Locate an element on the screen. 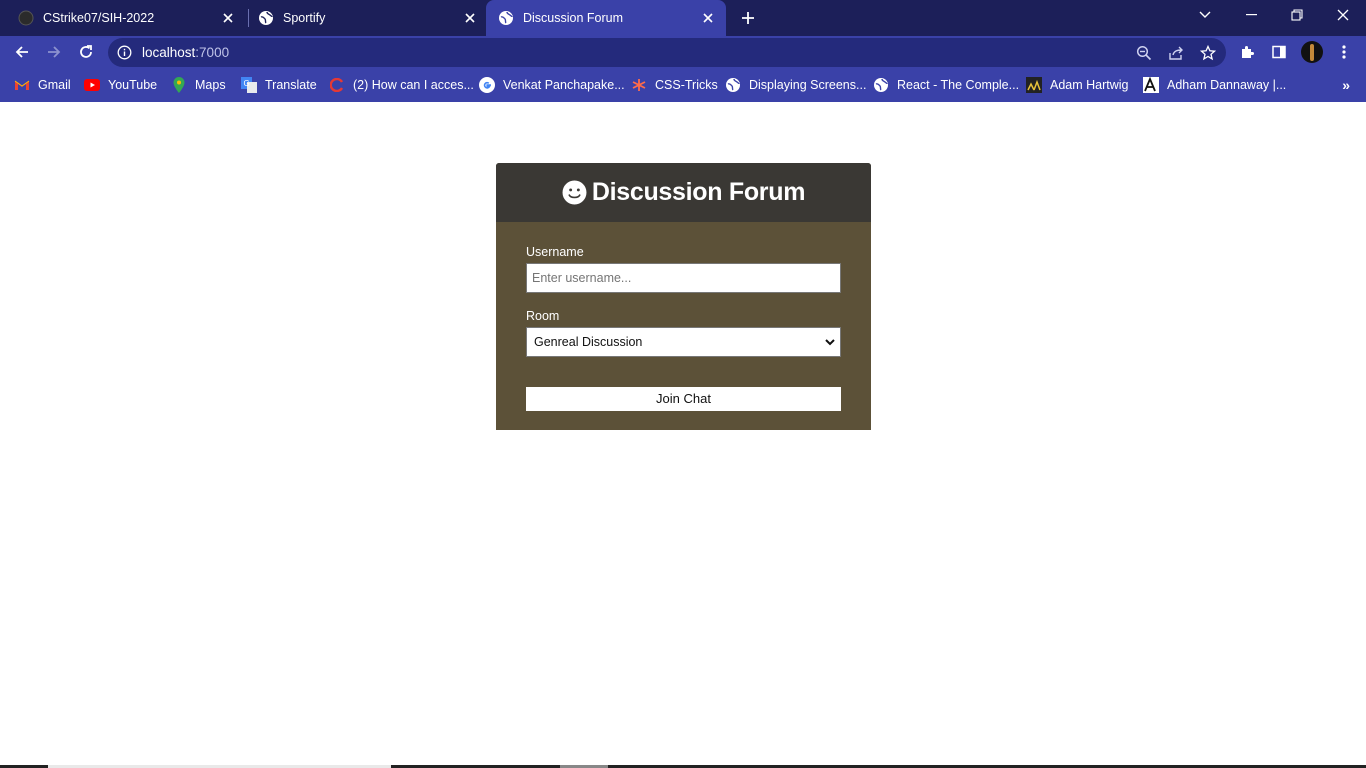 Image resolution: width=1366 pixels, height=768 pixels. bookmark-translate: G Translate is located at coordinates (279, 85).